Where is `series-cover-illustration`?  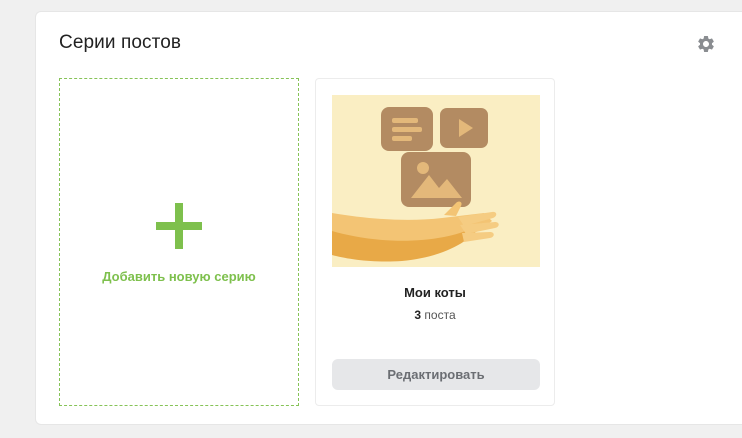 series-cover-illustration is located at coordinates (436, 181).